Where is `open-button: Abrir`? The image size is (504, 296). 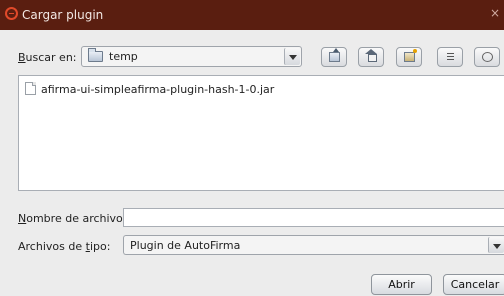 open-button: Abrir is located at coordinates (401, 284).